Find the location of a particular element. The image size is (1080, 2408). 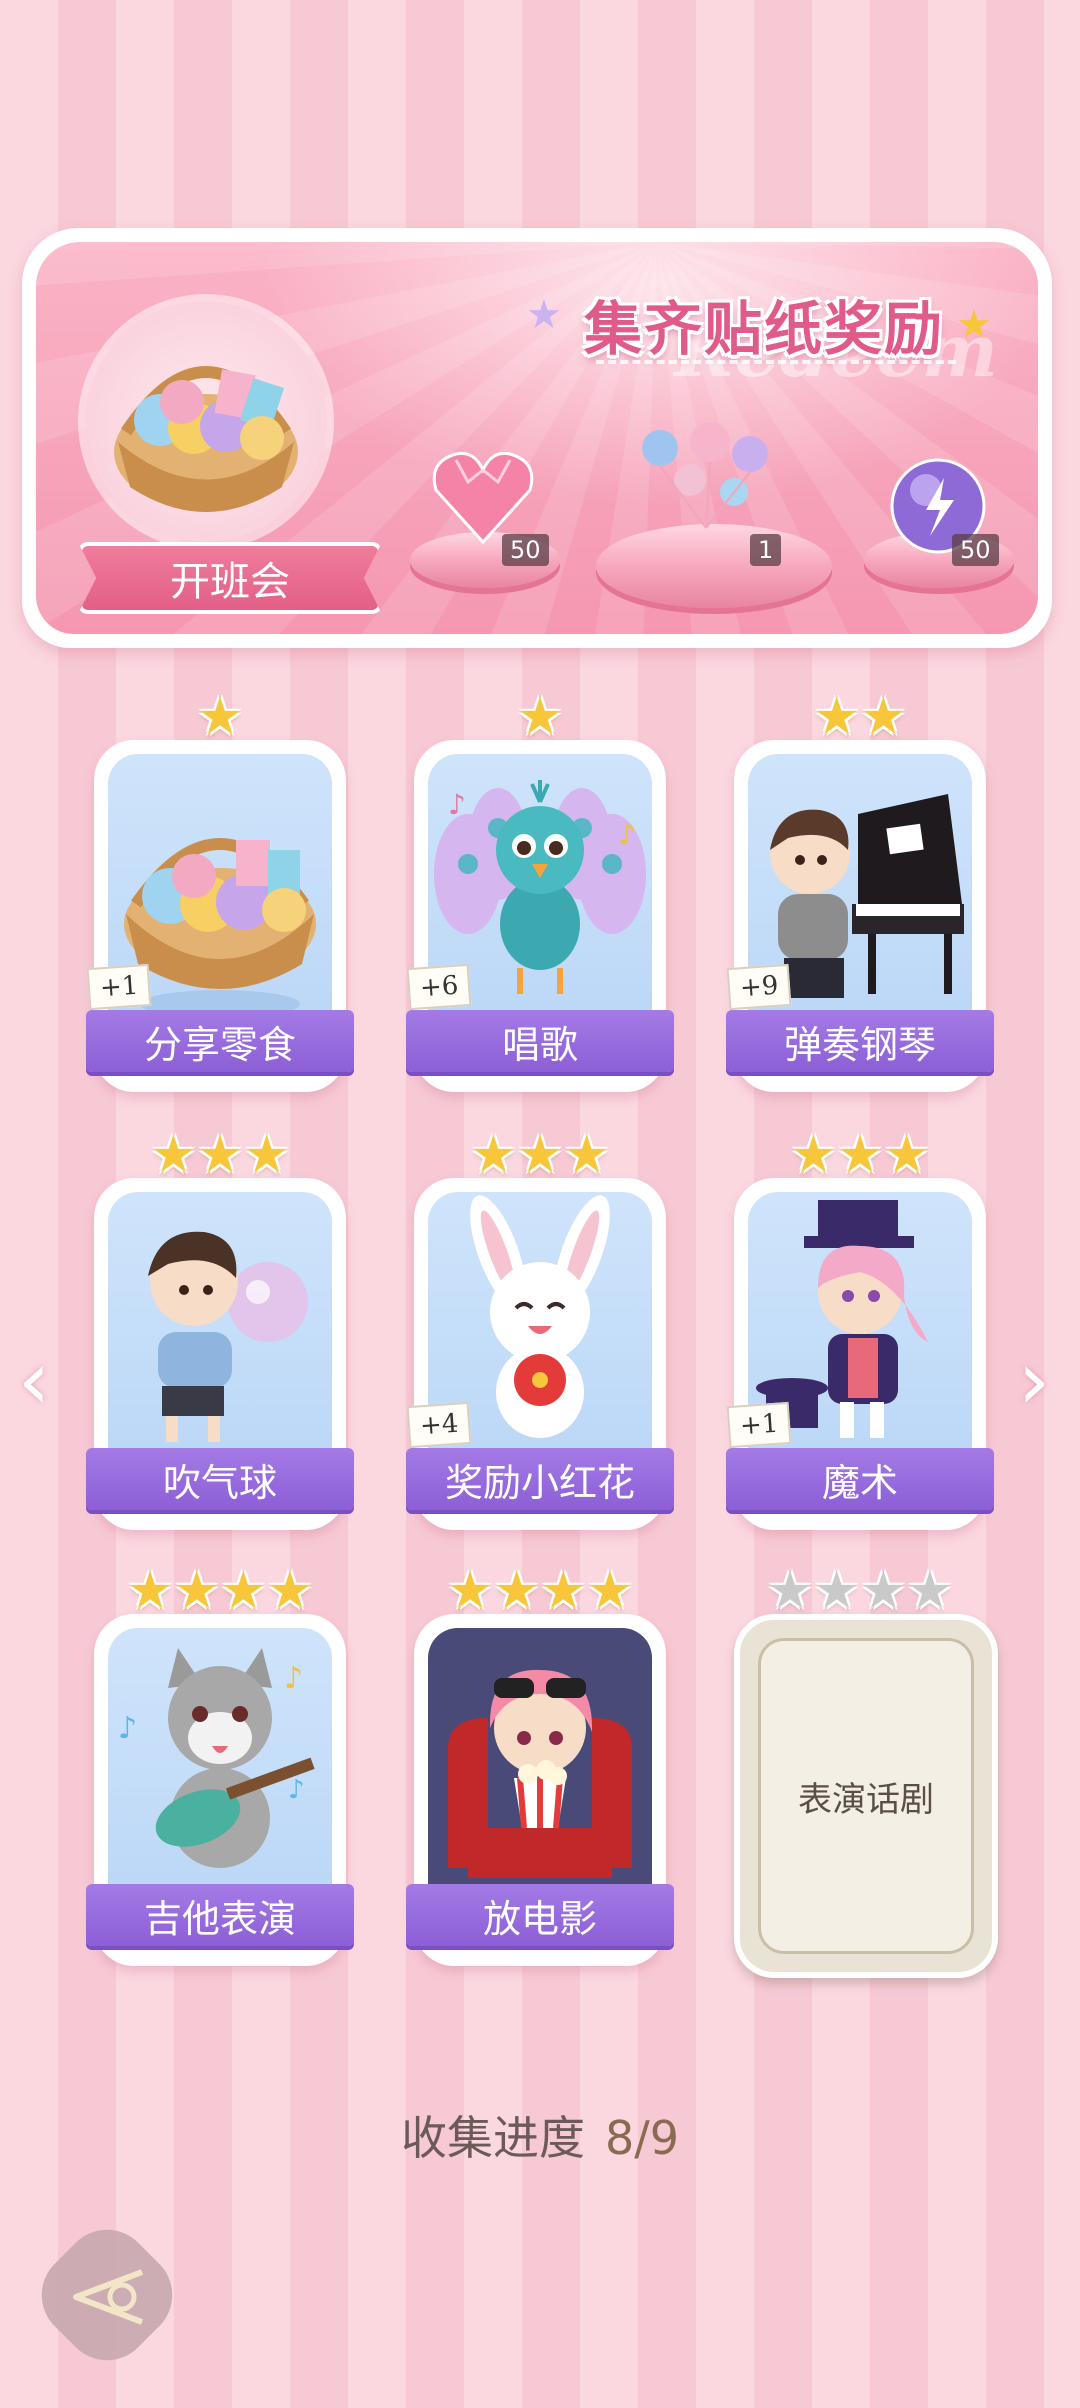

sticker-card: ★ ★ ★ 吹气球 is located at coordinates (220, 1328).